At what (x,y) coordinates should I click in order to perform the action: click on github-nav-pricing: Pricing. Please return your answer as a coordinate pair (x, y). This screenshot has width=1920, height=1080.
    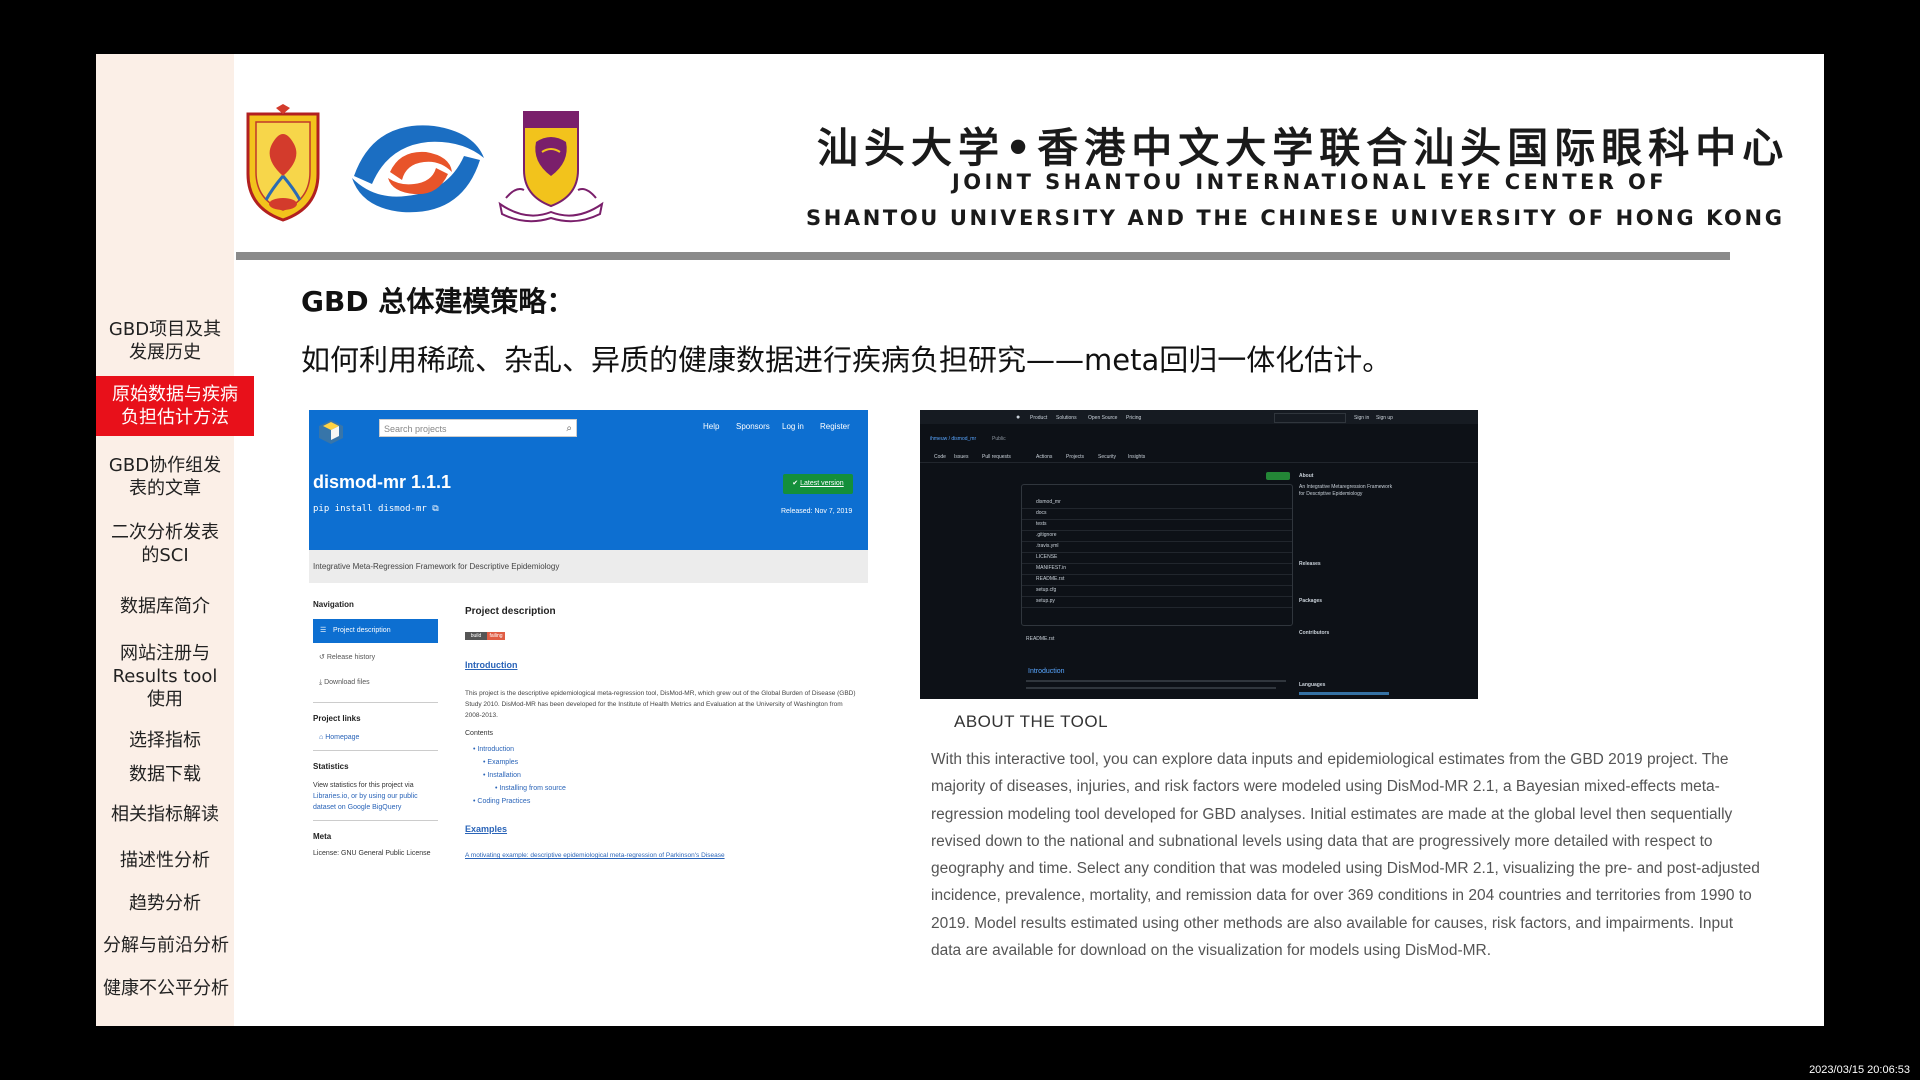
    Looking at the image, I should click on (1133, 418).